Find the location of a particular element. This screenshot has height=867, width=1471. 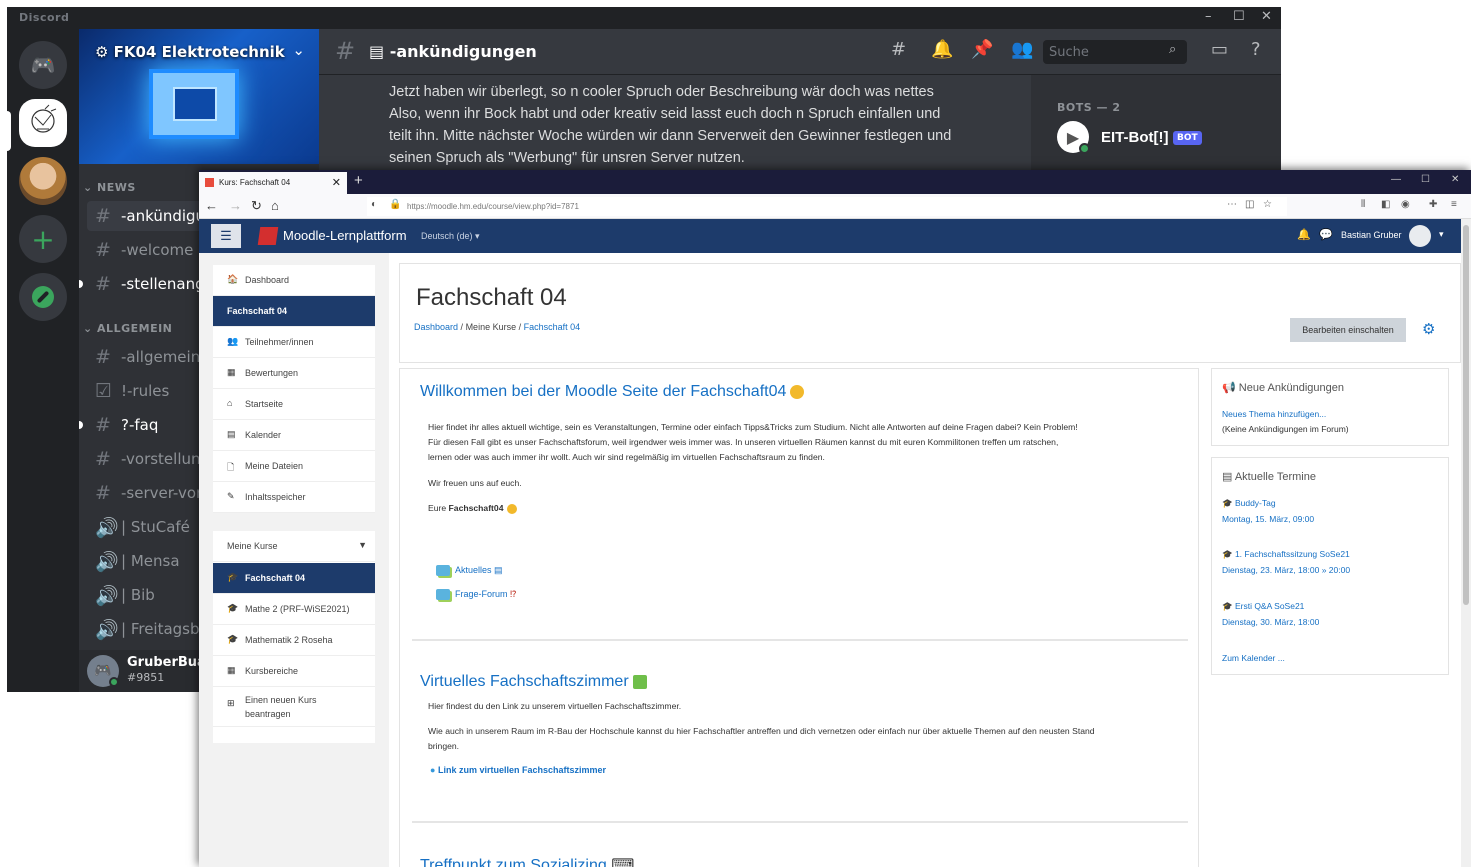

member-name: EIT-Bot[!] is located at coordinates (1134, 137).